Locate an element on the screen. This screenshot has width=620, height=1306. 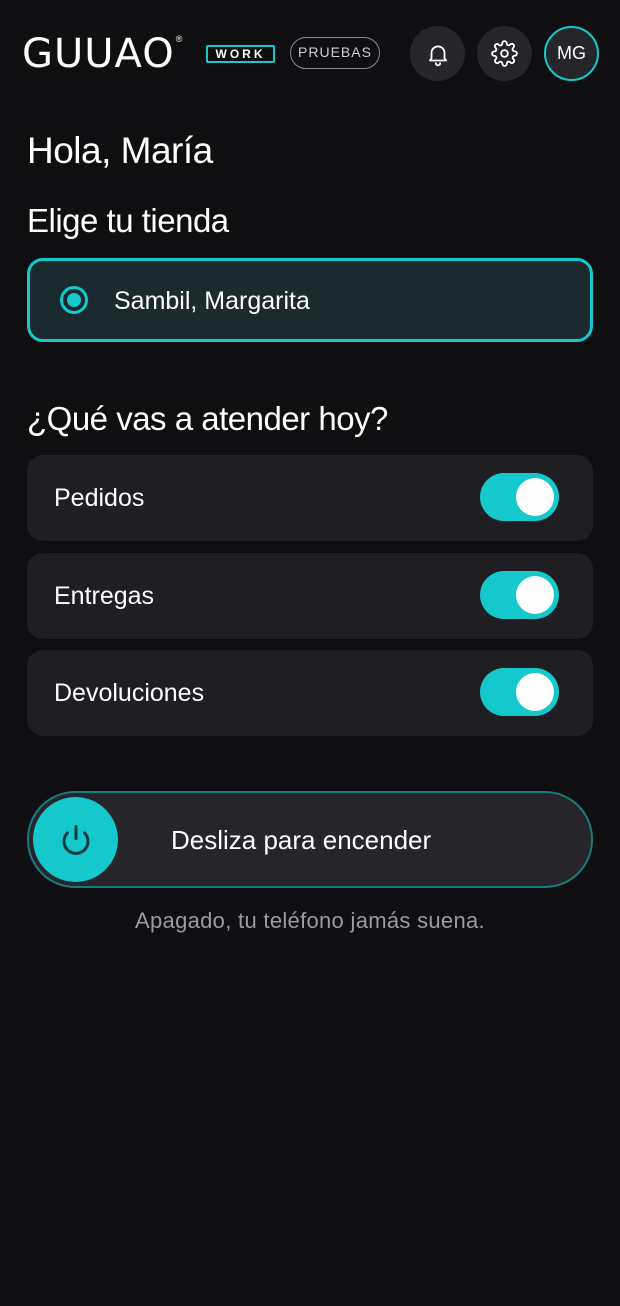
notifications-button is located at coordinates (437, 53).